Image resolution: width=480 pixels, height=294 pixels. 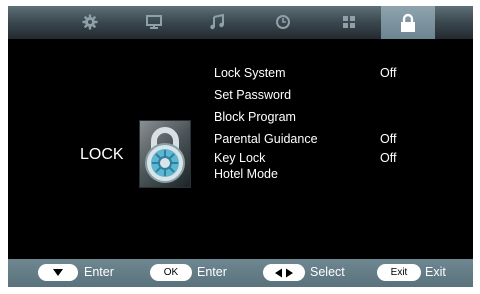 What do you see at coordinates (99, 272) in the screenshot?
I see `hint-enter-label: Enter` at bounding box center [99, 272].